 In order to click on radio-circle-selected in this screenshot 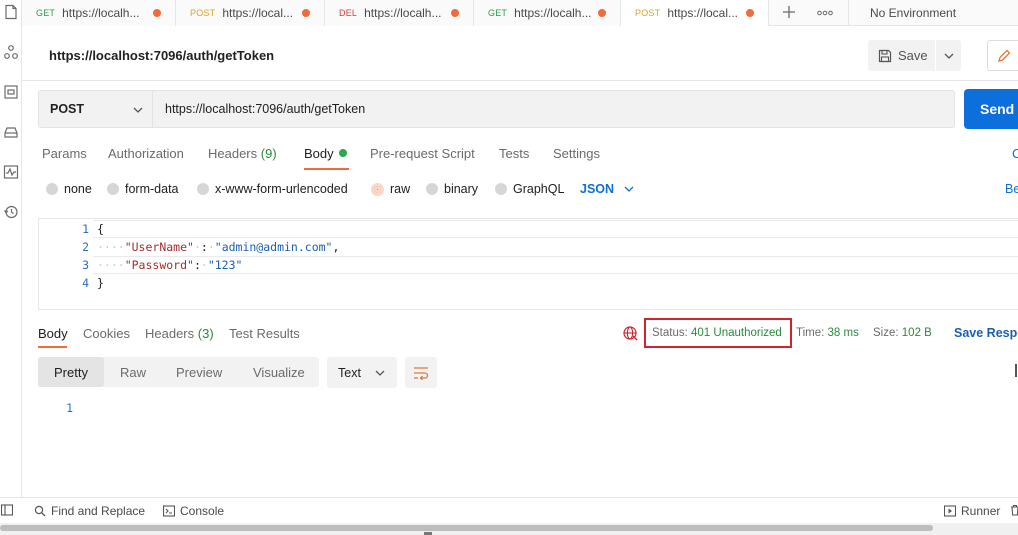, I will do `click(377, 189)`.